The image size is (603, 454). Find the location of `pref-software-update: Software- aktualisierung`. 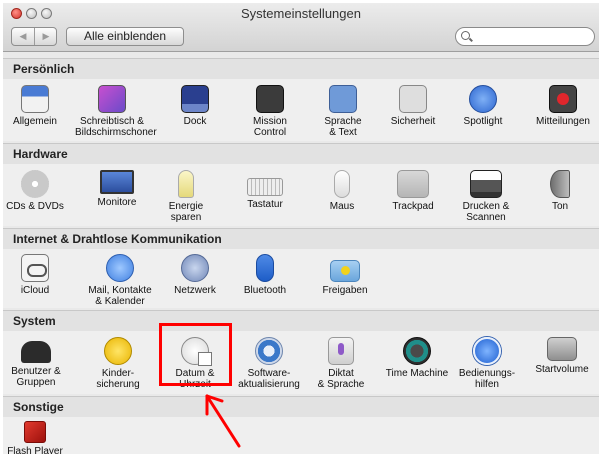

pref-software-update: Software- aktualisierung is located at coordinates (269, 363).